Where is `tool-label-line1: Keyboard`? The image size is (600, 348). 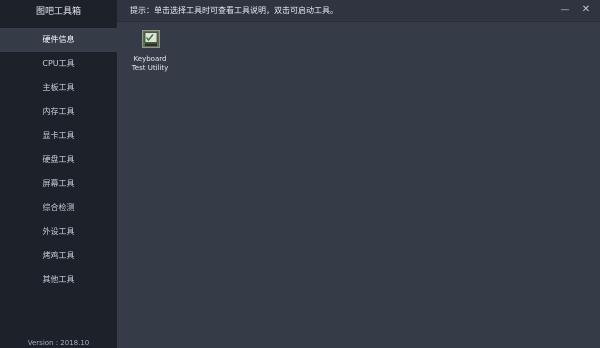 tool-label-line1: Keyboard is located at coordinates (150, 59).